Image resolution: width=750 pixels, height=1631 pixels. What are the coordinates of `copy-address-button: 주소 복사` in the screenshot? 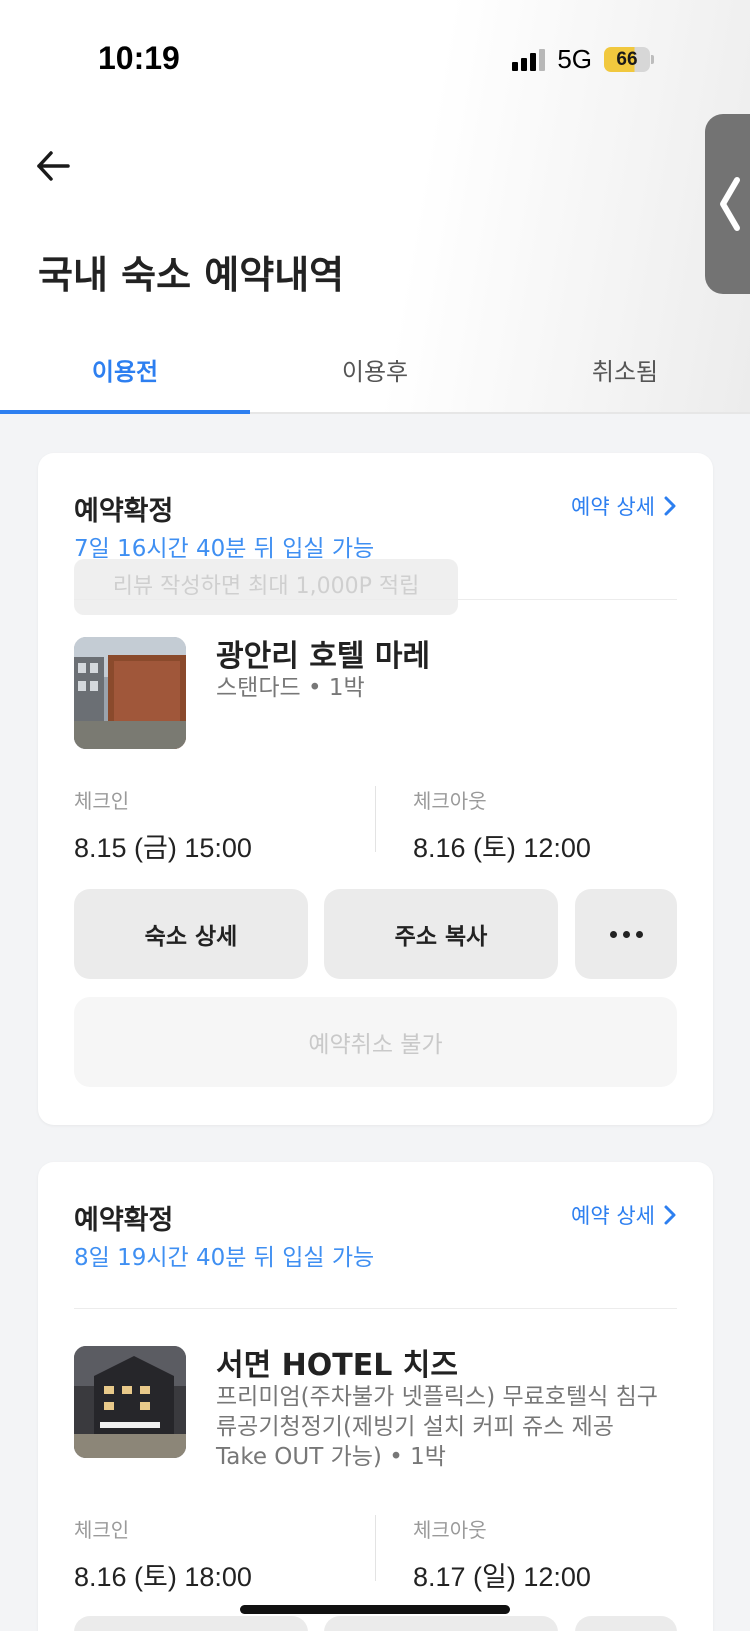 It's located at (441, 934).